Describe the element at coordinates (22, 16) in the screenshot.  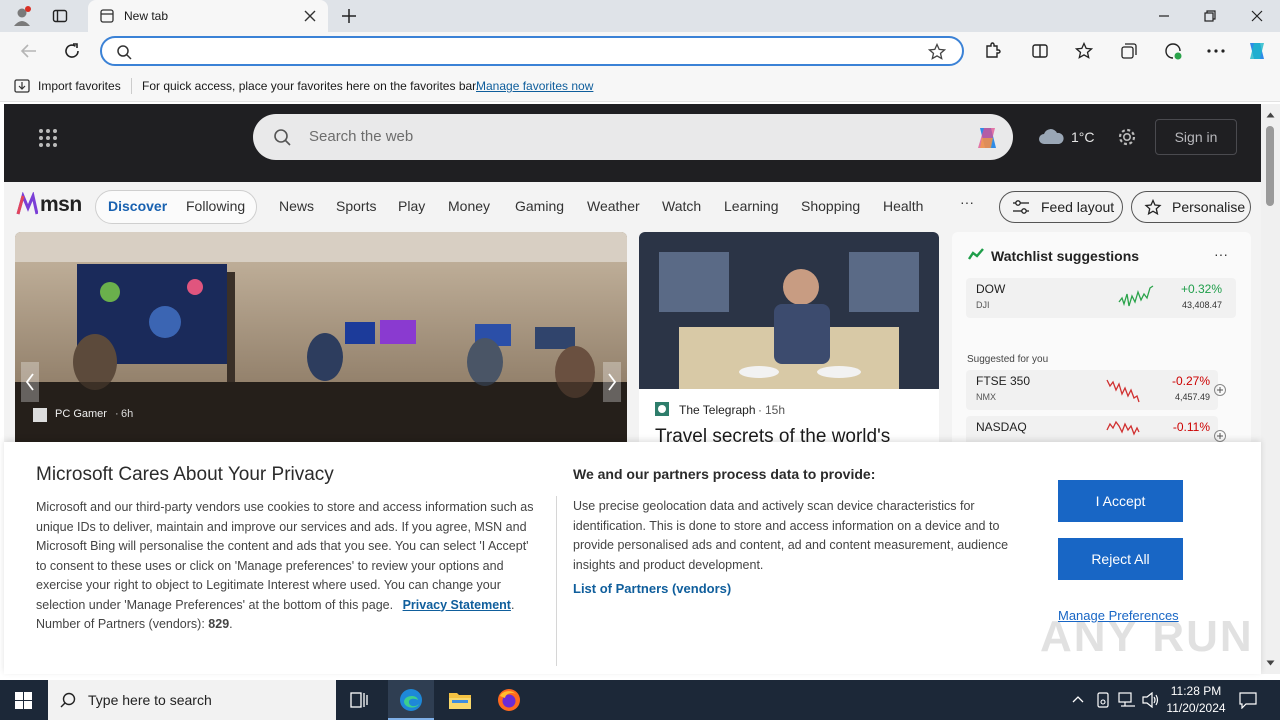
I see `profile-icon` at that location.